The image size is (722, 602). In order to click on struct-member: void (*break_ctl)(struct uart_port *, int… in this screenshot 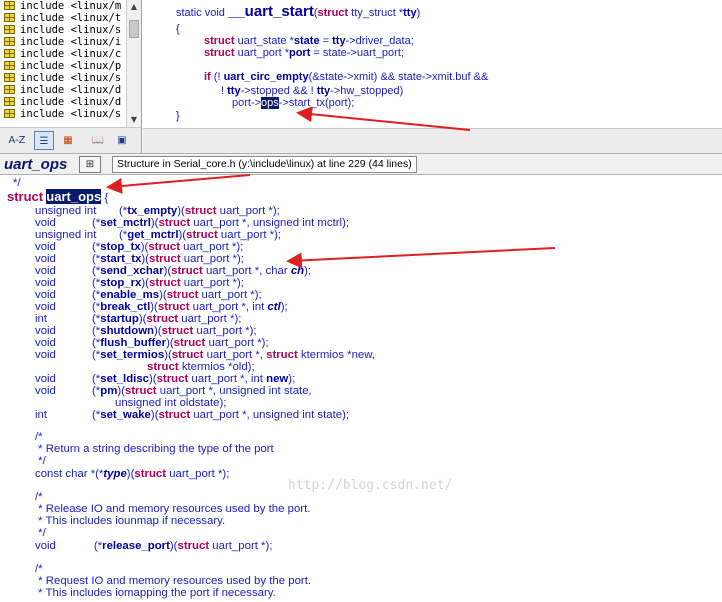, I will do `click(161, 307)`.